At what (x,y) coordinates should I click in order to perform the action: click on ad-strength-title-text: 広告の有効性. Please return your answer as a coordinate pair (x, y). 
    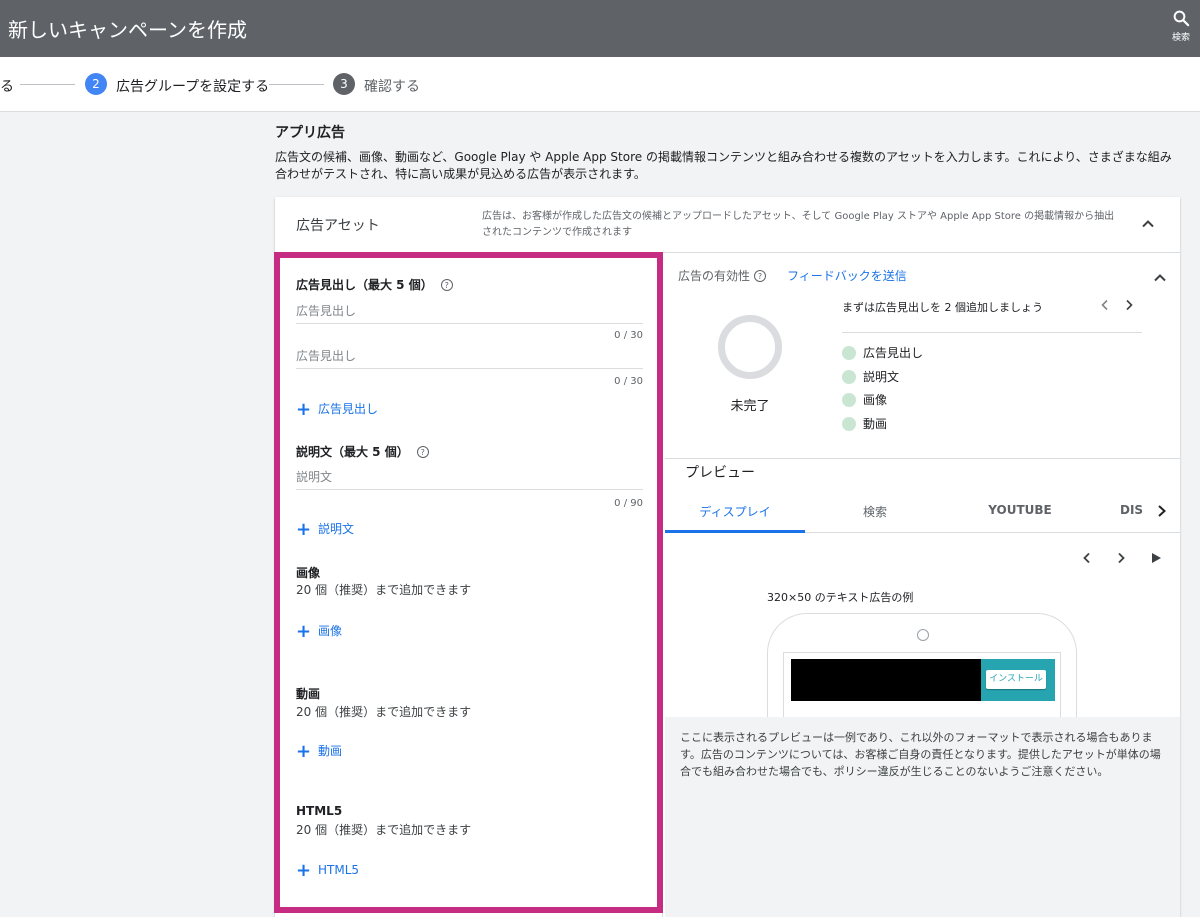
    Looking at the image, I should click on (714, 276).